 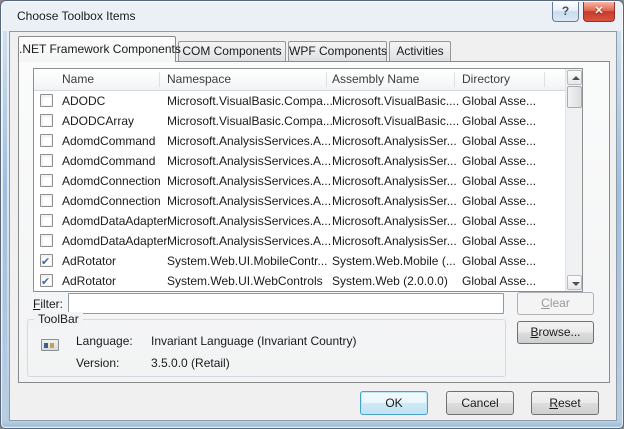 I want to click on column-header-directory: Directory, so click(x=486, y=79).